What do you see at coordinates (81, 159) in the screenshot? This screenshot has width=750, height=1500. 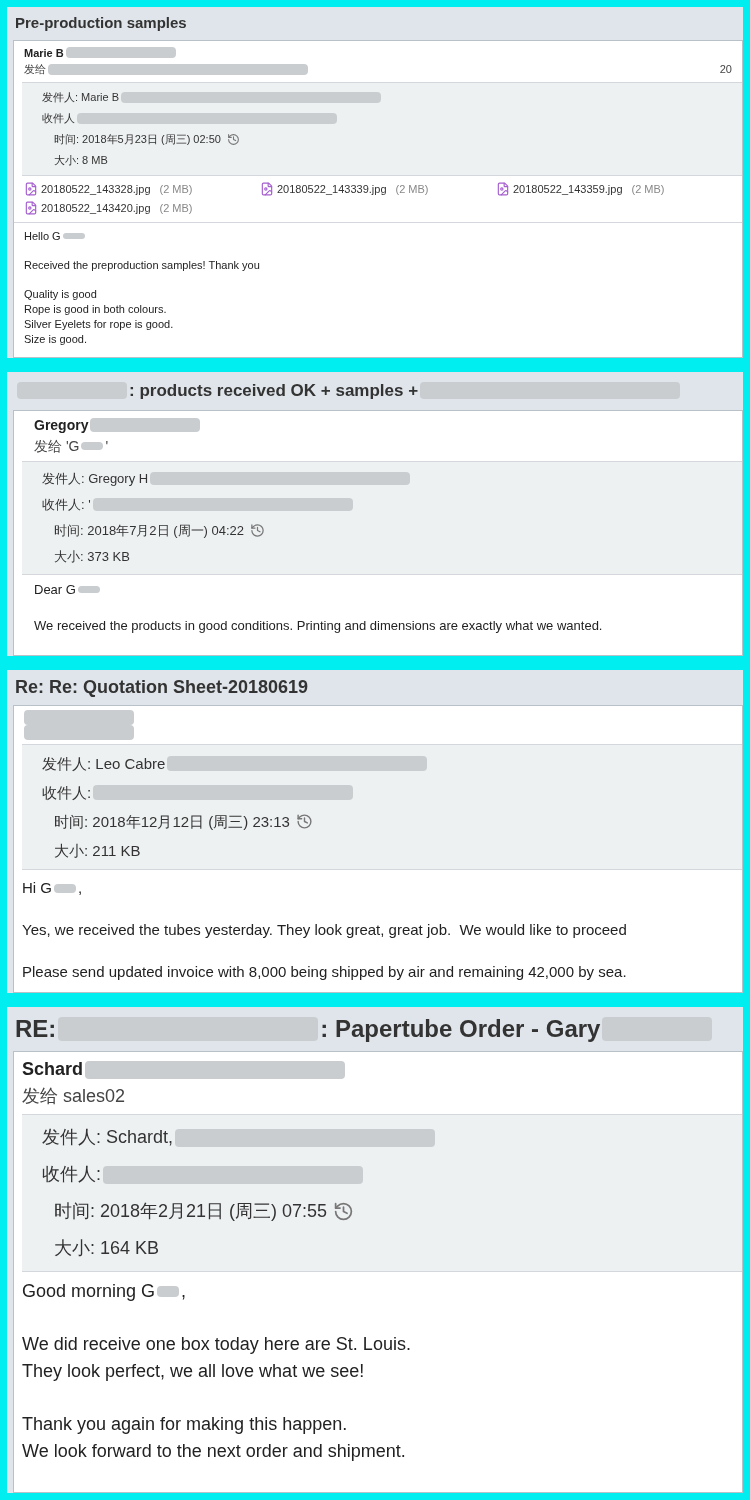 I see `size-field: 大小: 8 MB` at bounding box center [81, 159].